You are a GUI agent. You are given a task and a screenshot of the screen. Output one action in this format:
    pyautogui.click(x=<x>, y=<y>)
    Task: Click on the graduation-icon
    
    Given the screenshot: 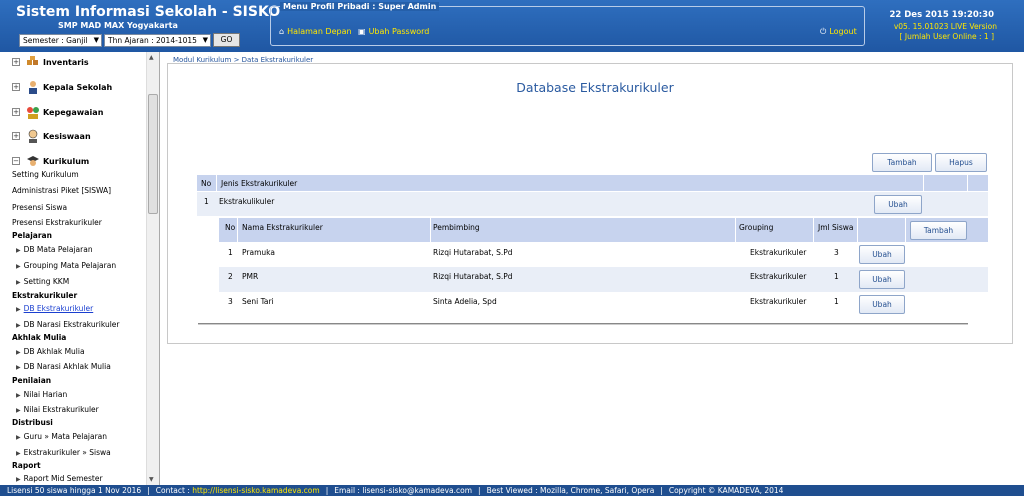 What is the action you would take?
    pyautogui.click(x=33, y=161)
    